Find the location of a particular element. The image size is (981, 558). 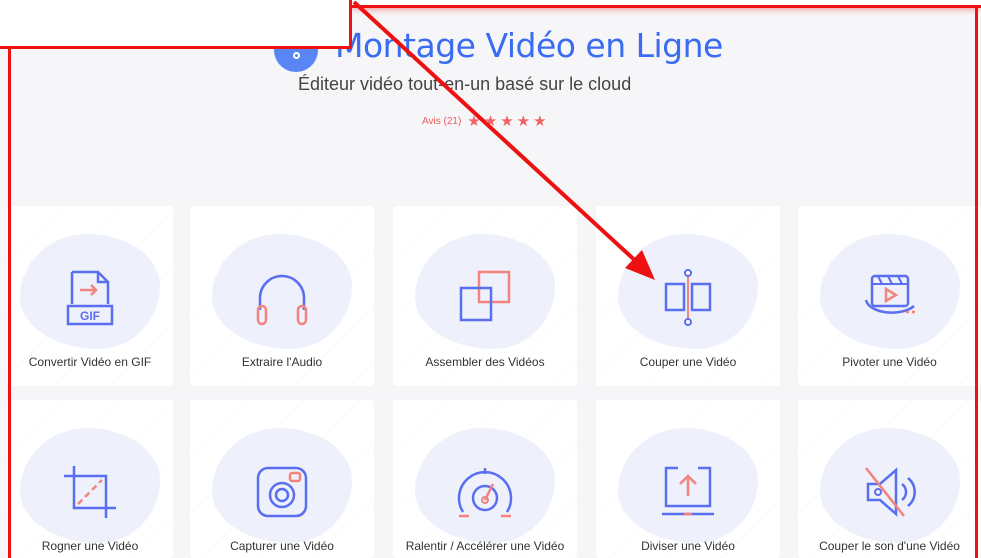

speed-dial-icon is located at coordinates (485, 493).